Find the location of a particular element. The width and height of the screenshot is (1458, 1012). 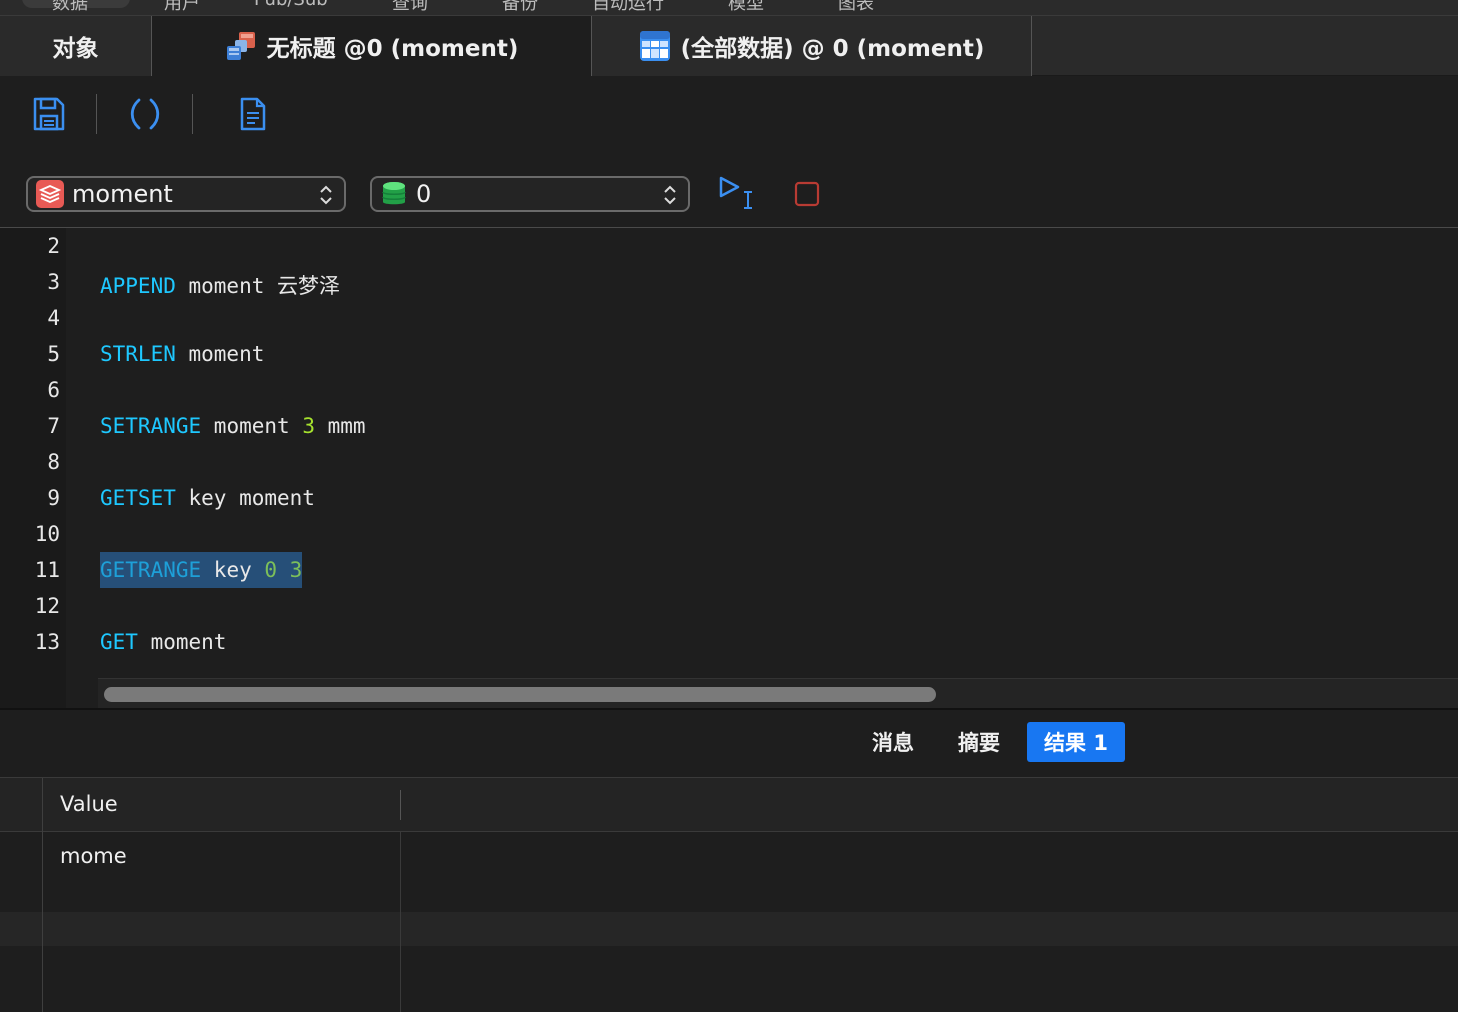

redis-icon is located at coordinates (50, 194).